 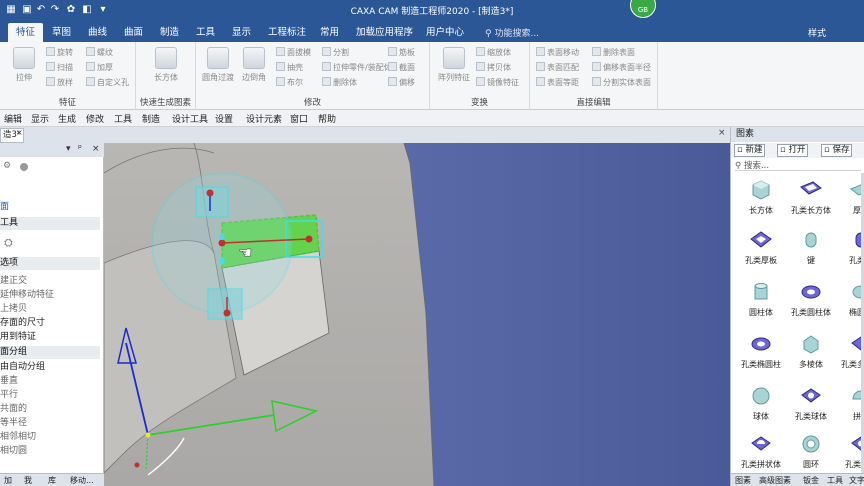 What do you see at coordinates (190, 118) in the screenshot?
I see `menu-design-tools: 设计工具` at bounding box center [190, 118].